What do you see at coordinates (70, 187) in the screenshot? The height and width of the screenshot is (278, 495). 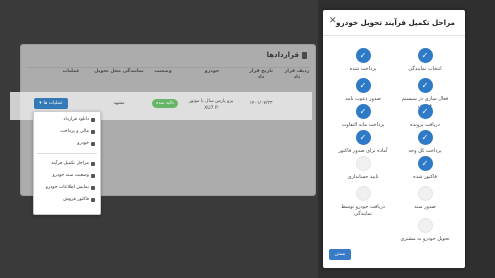 I see `menu-item-car-info: نمایش اطلاعات خودرو` at bounding box center [70, 187].